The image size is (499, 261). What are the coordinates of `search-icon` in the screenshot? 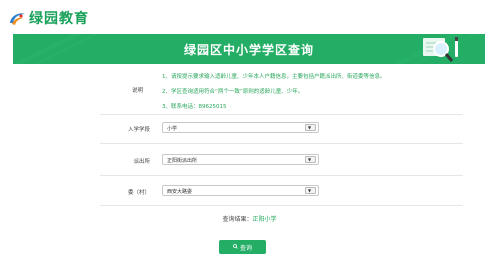 It's located at (235, 247).